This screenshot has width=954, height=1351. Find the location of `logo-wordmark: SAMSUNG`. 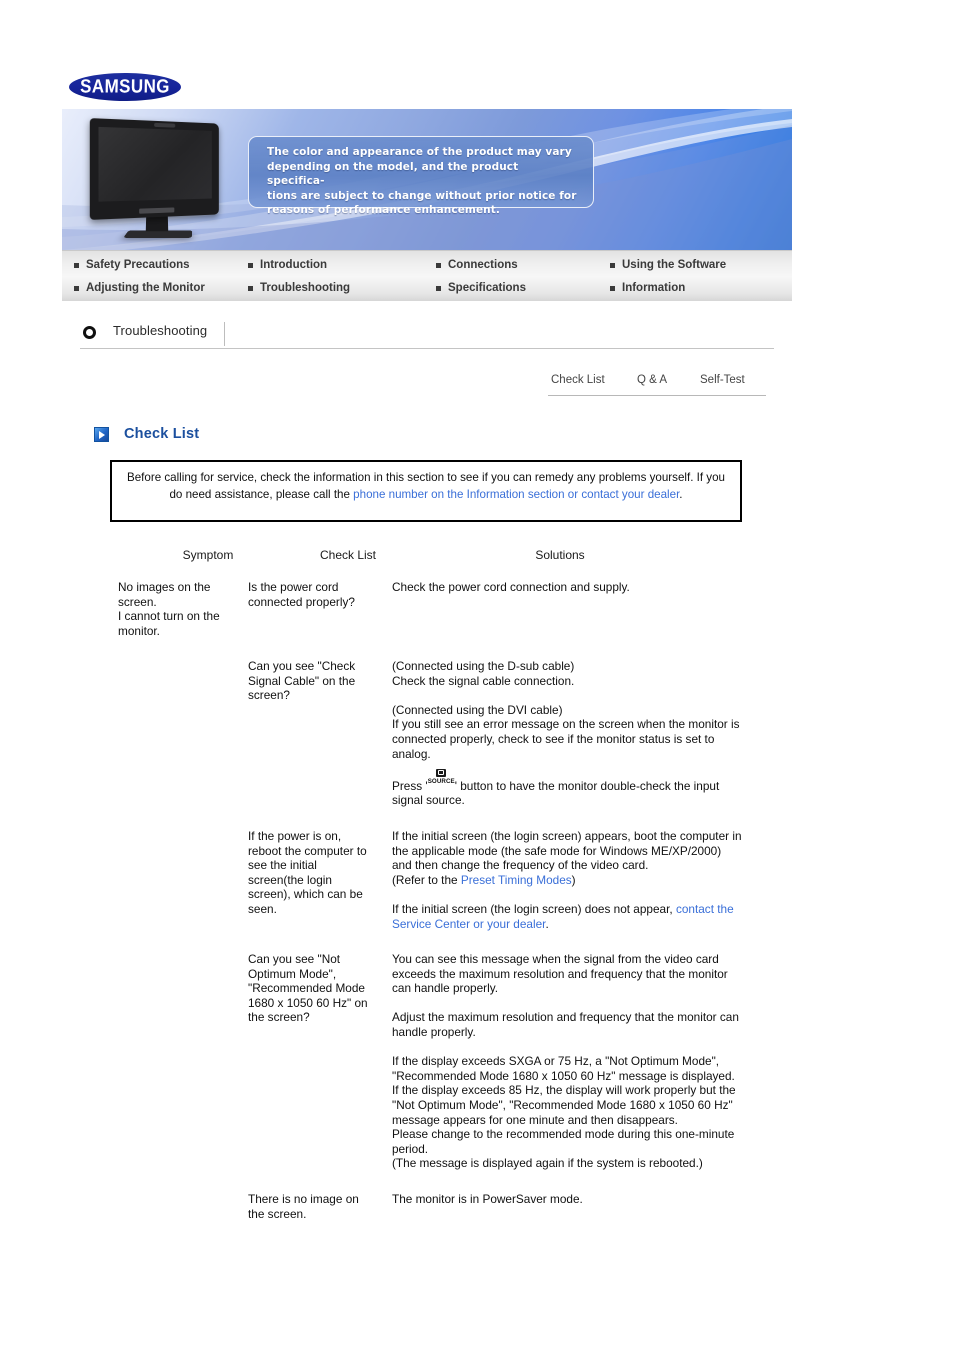

logo-wordmark: SAMSUNG is located at coordinates (125, 86).